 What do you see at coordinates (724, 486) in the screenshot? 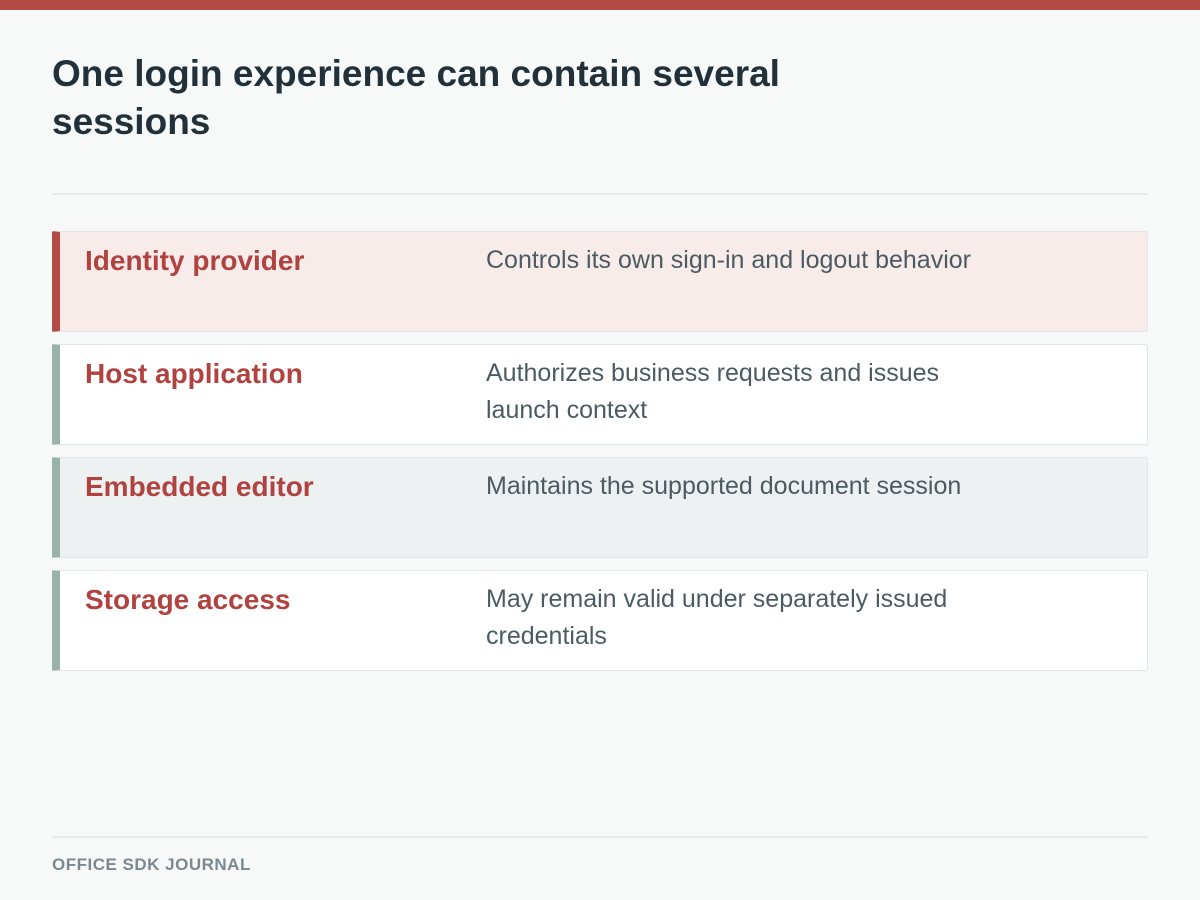
I see `session-row-description: Maintains the supported document session` at bounding box center [724, 486].